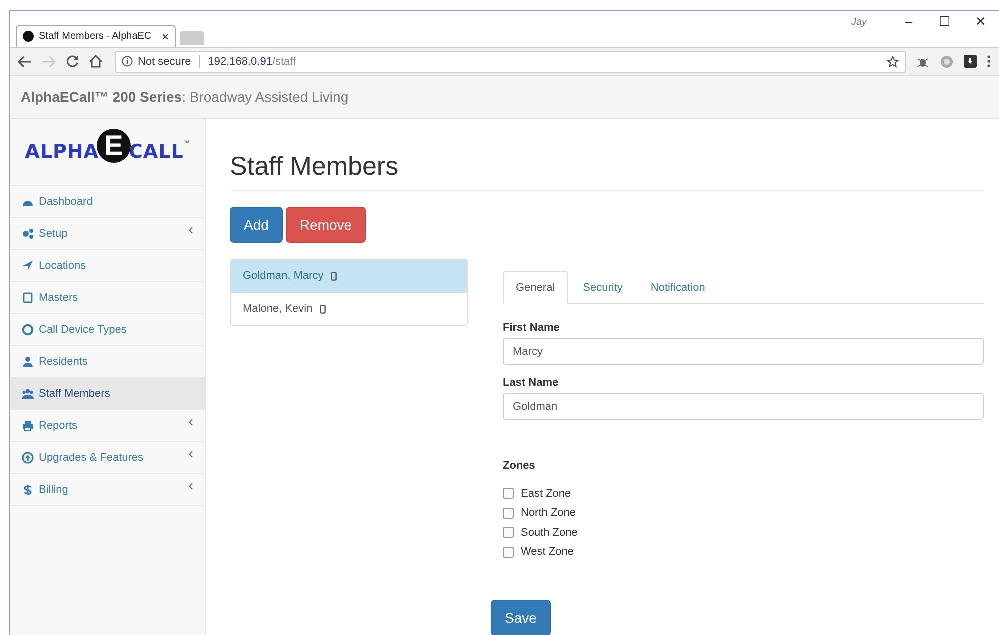 This screenshot has height=635, width=999. What do you see at coordinates (165, 37) in the screenshot?
I see `tab-close-button: ×` at bounding box center [165, 37].